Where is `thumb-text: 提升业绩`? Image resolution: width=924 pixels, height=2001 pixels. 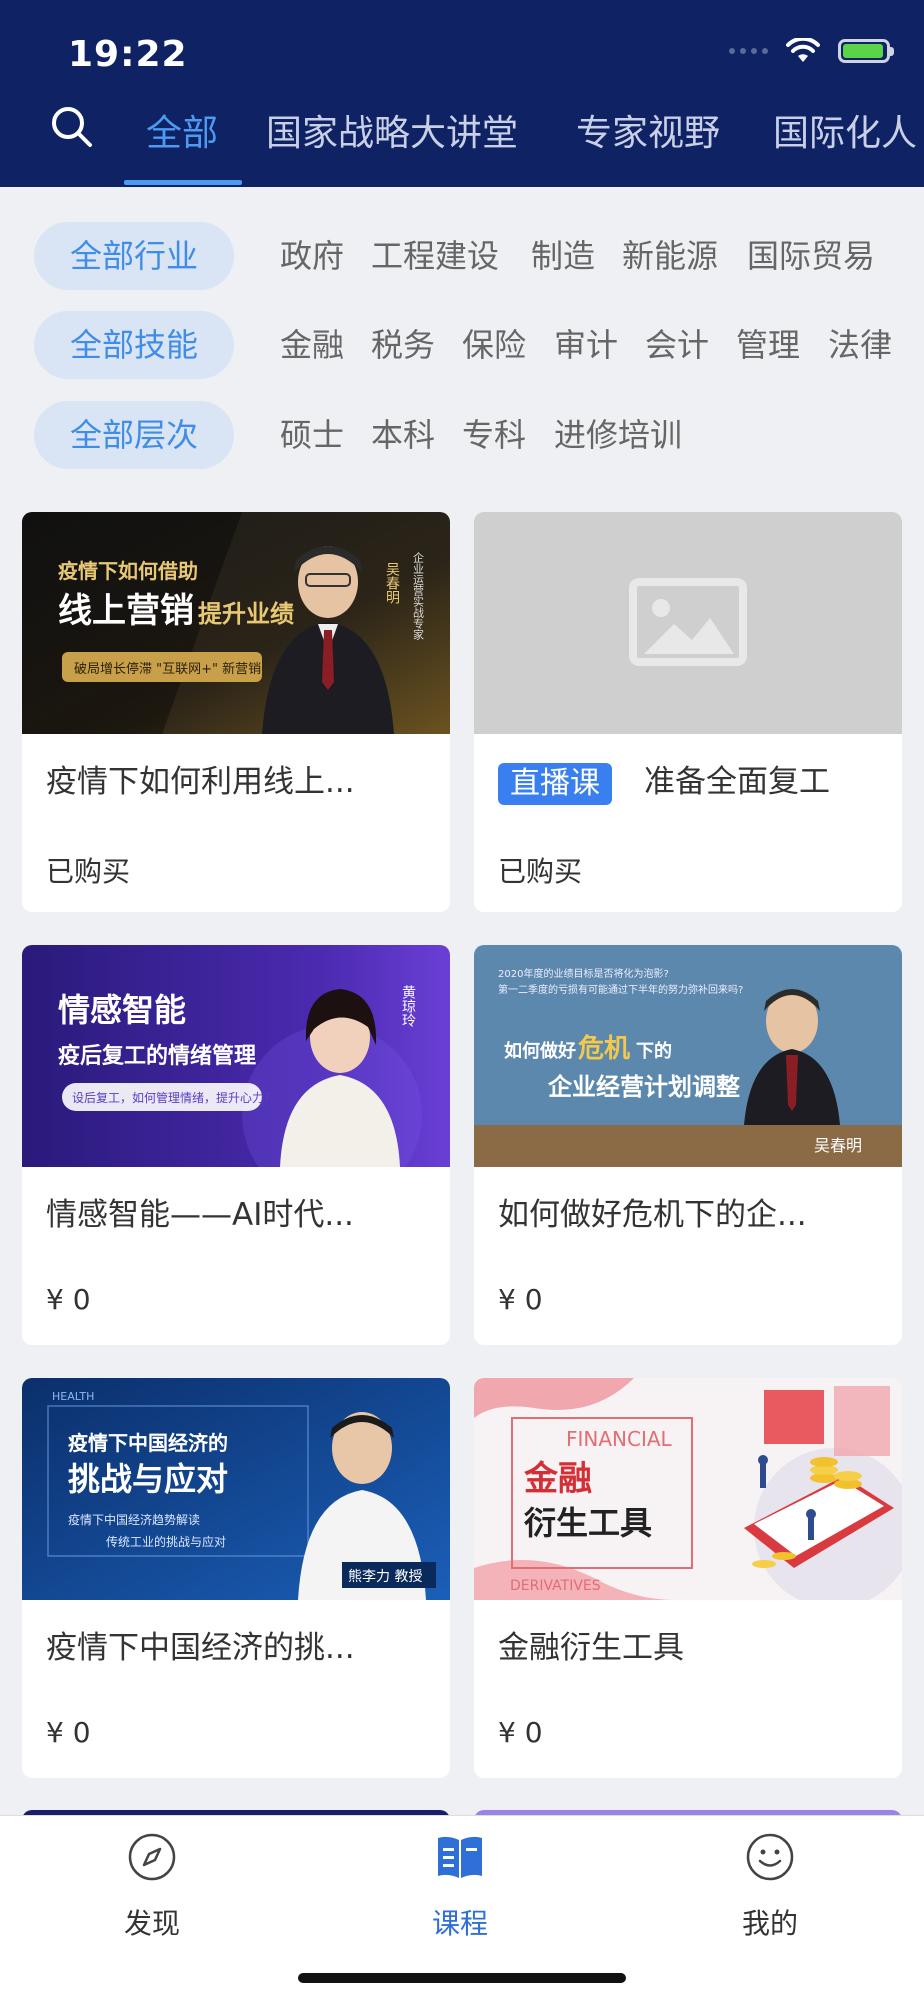
thumb-text: 提升业绩 is located at coordinates (246, 614).